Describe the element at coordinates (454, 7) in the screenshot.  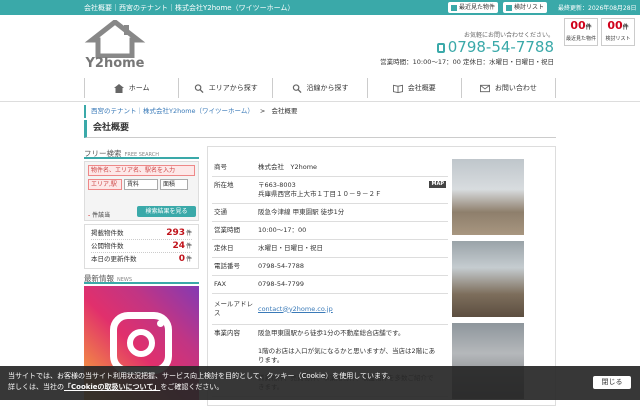
I see `eye-icon` at that location.